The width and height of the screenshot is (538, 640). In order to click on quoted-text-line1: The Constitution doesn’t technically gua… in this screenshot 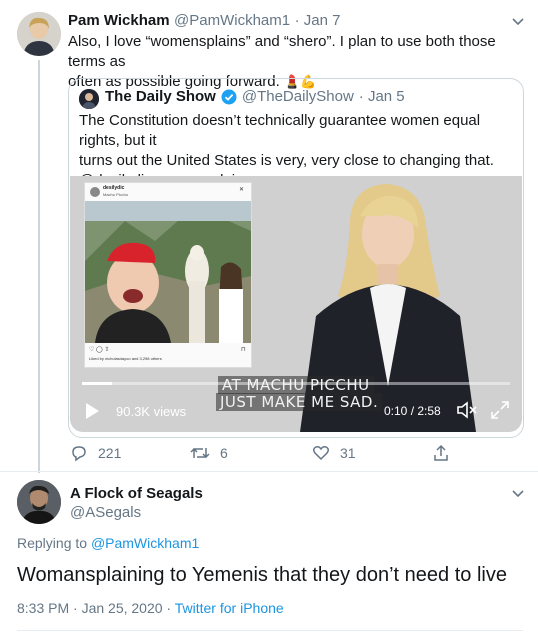, I will do `click(280, 130)`.